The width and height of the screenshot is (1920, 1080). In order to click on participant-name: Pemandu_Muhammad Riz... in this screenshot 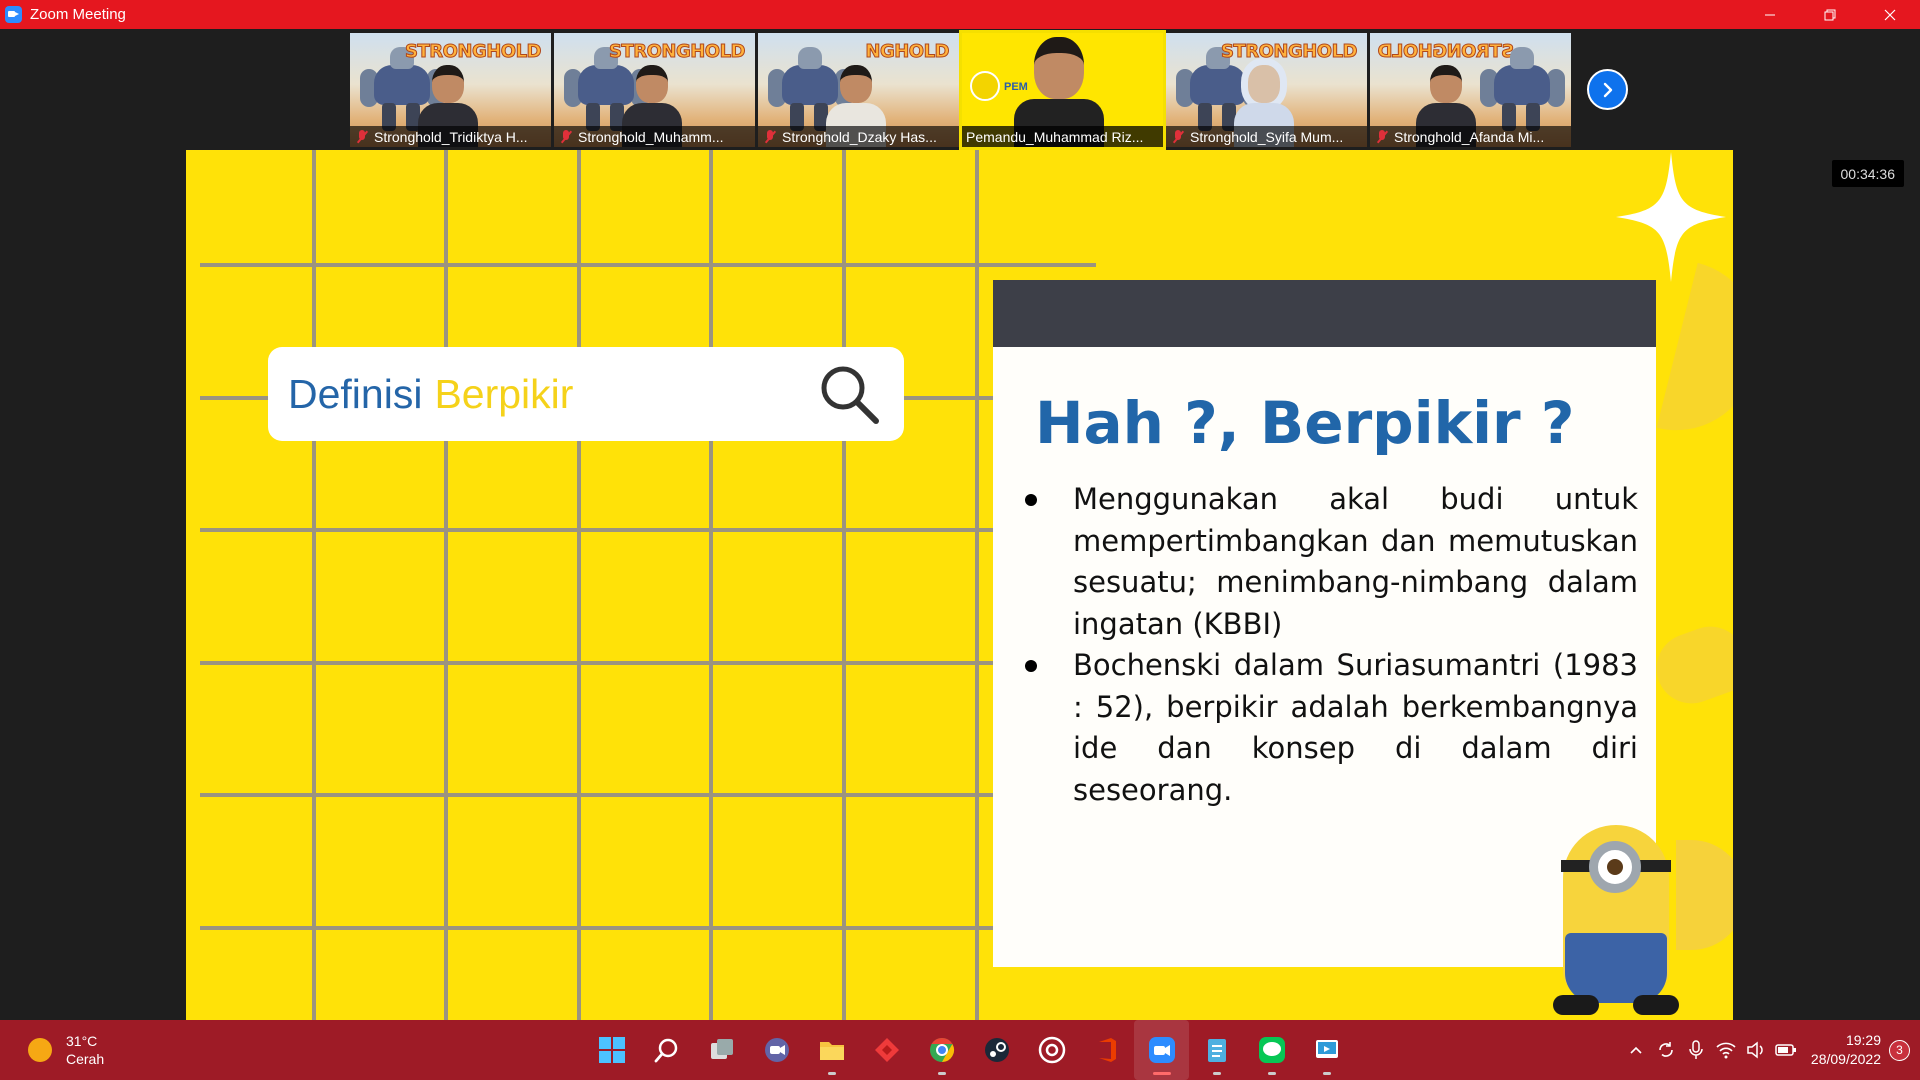, I will do `click(1055, 136)`.